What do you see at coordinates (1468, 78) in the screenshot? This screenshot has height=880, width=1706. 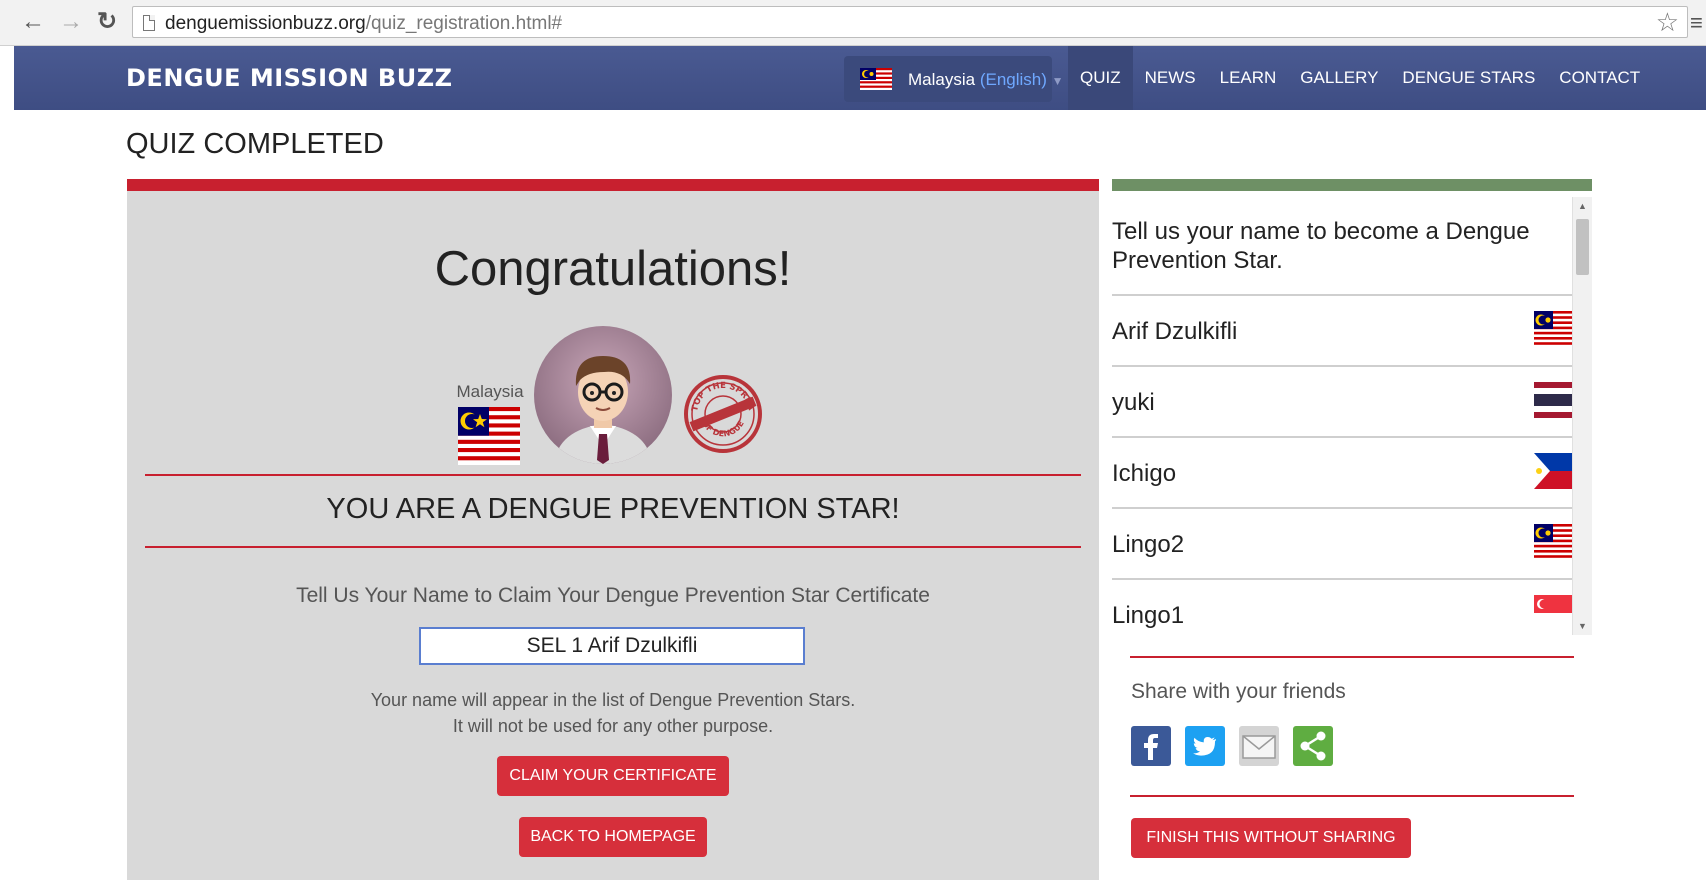 I see `nav-link-dengue-stars: DENGUE STARS` at bounding box center [1468, 78].